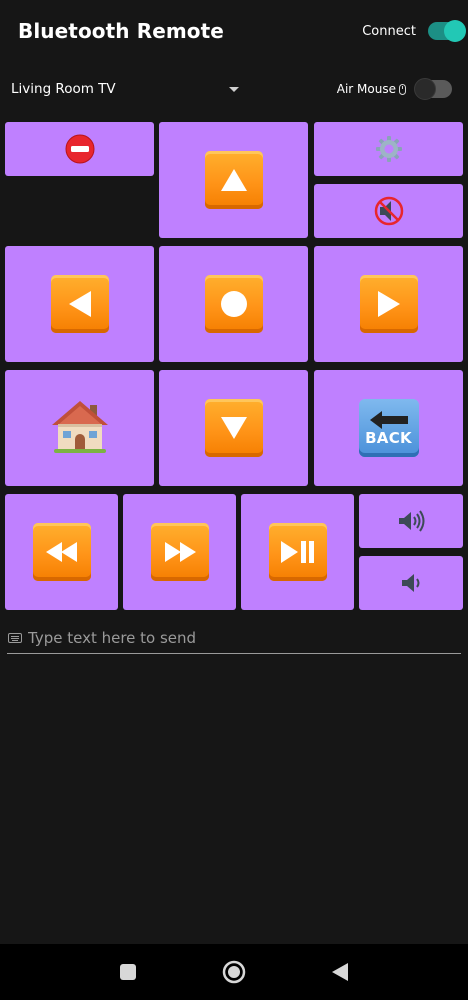  I want to click on connect-control: Connect, so click(414, 31).